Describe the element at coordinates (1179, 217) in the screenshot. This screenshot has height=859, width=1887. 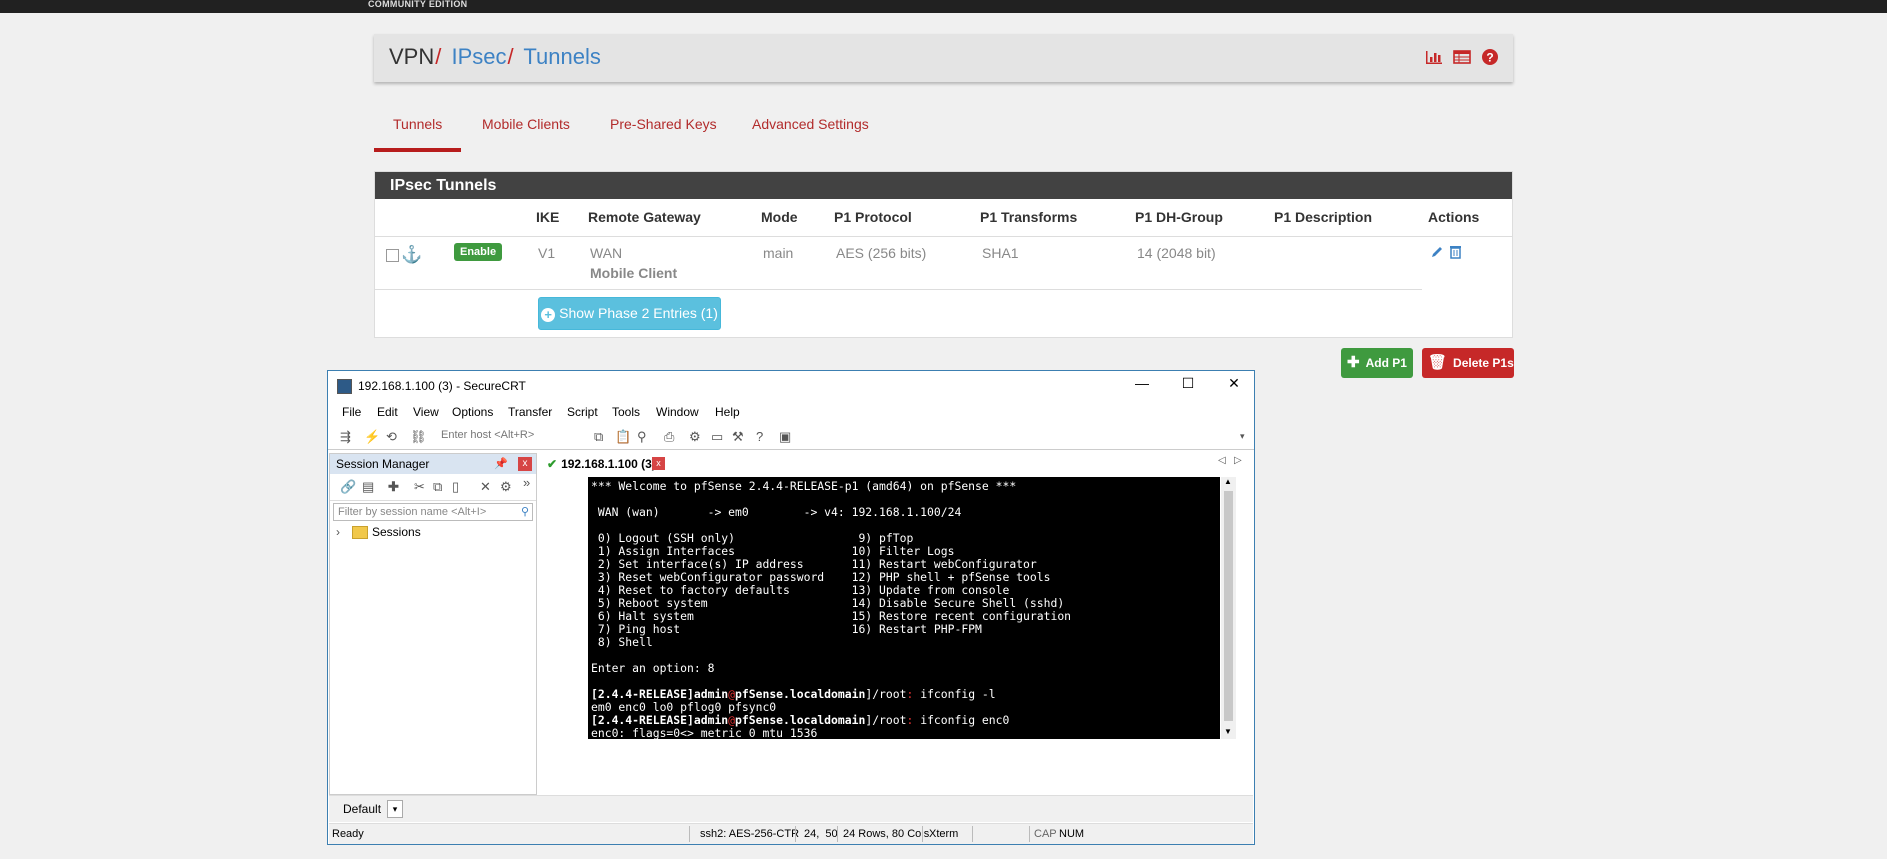
I see `col-p1-dh-group: P1 DH-Group` at that location.